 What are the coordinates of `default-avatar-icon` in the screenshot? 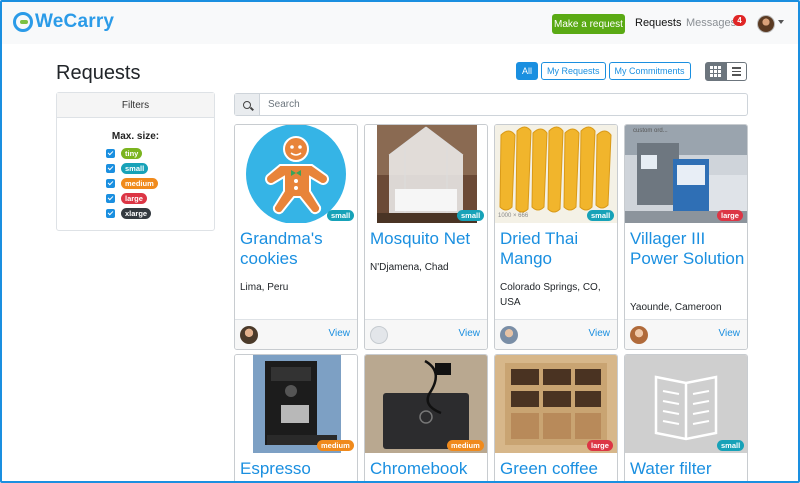 It's located at (379, 335).